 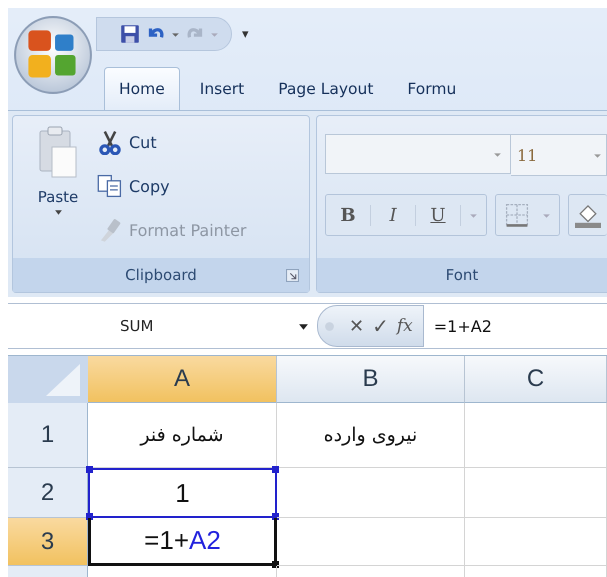 I want to click on font-name-field, so click(x=418, y=154).